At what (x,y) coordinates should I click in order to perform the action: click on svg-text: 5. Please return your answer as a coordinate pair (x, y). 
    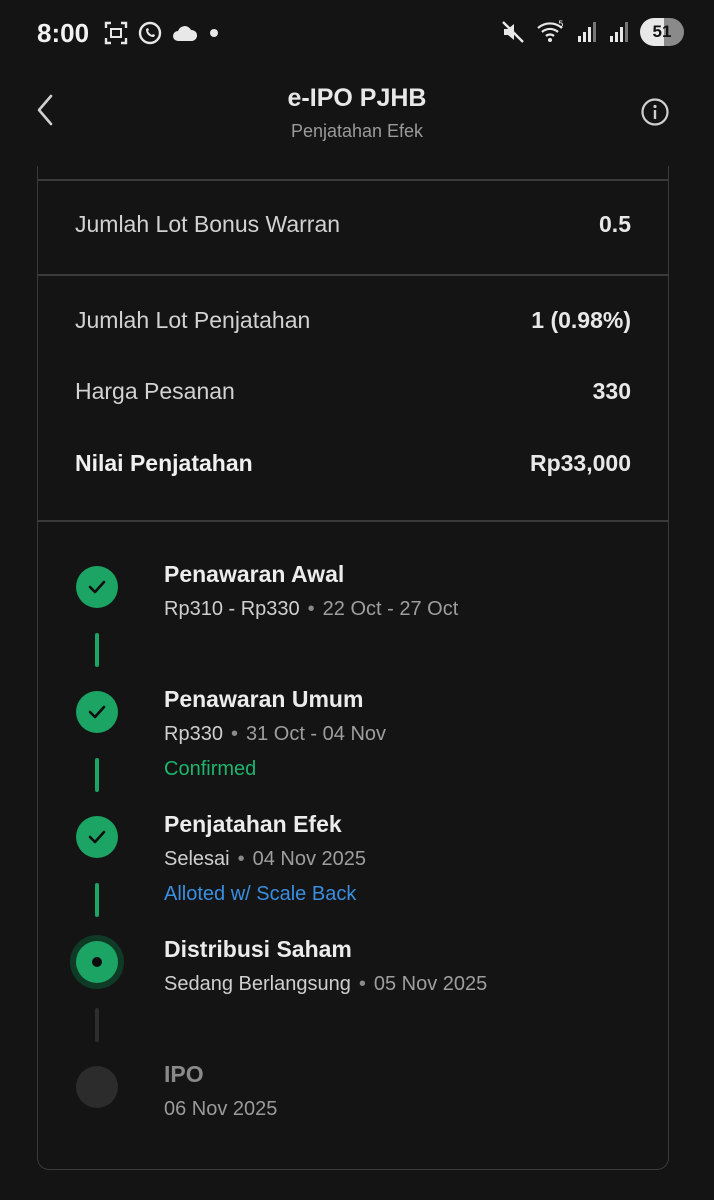
    Looking at the image, I should click on (561, 25).